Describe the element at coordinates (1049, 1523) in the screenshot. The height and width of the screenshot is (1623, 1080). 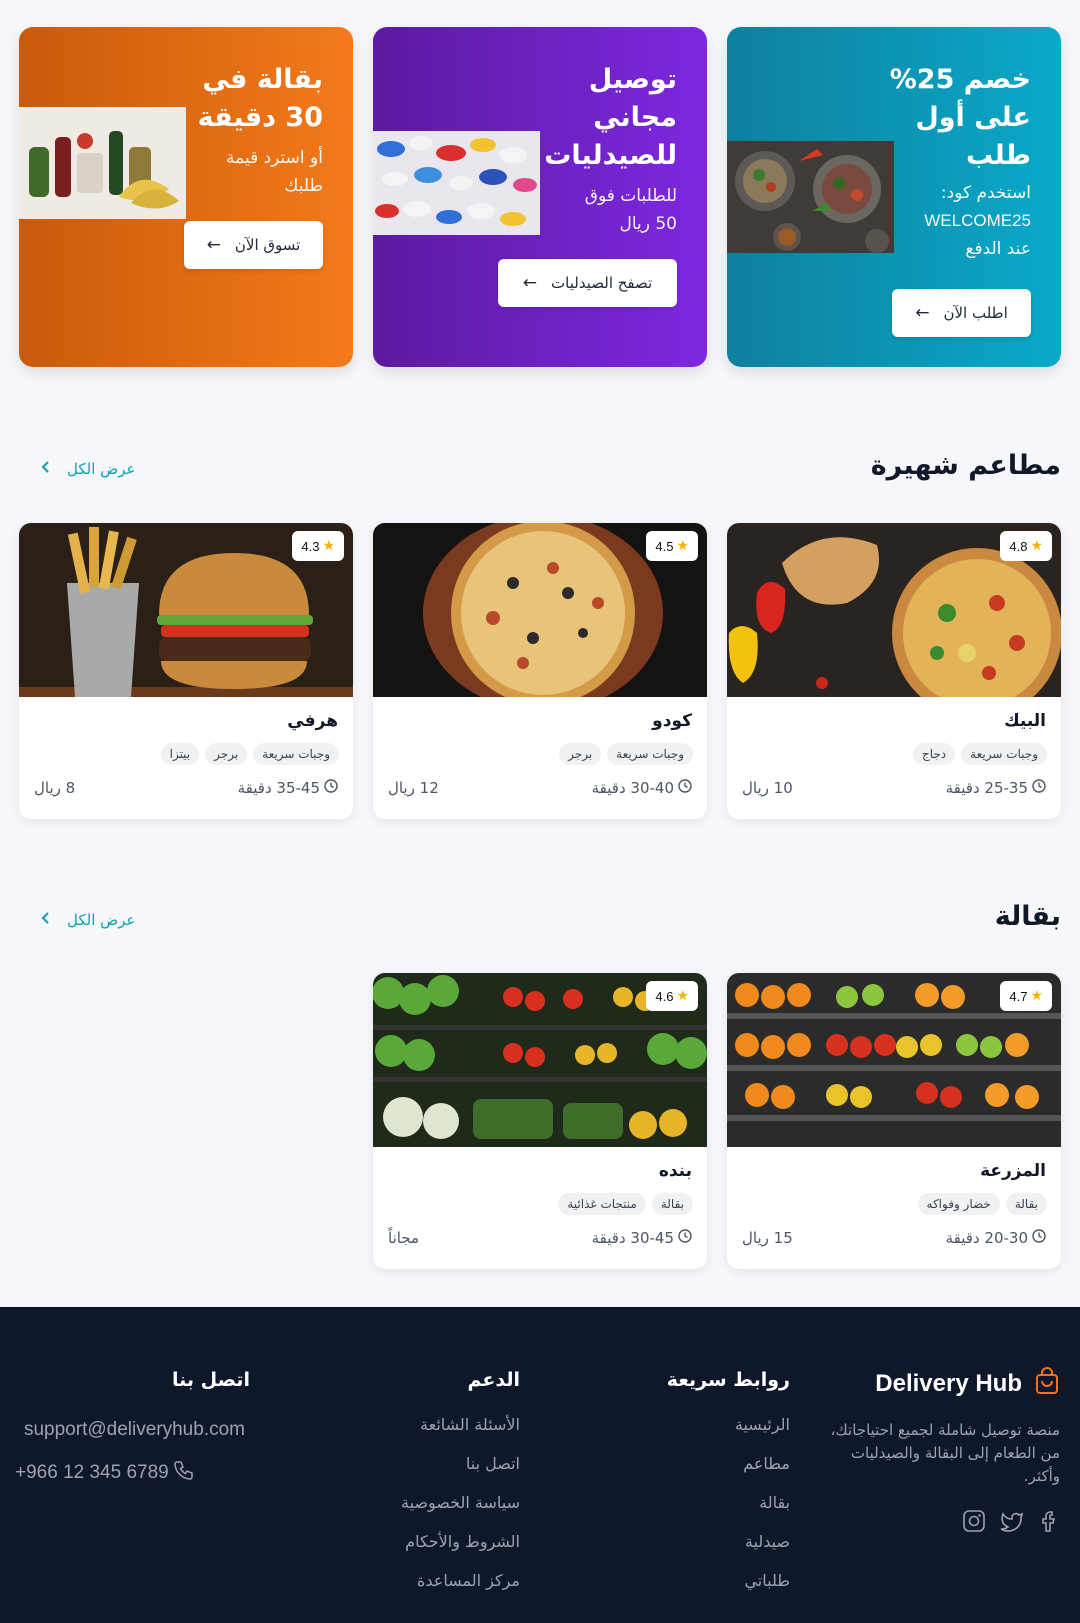
I see `facebook-icon` at that location.